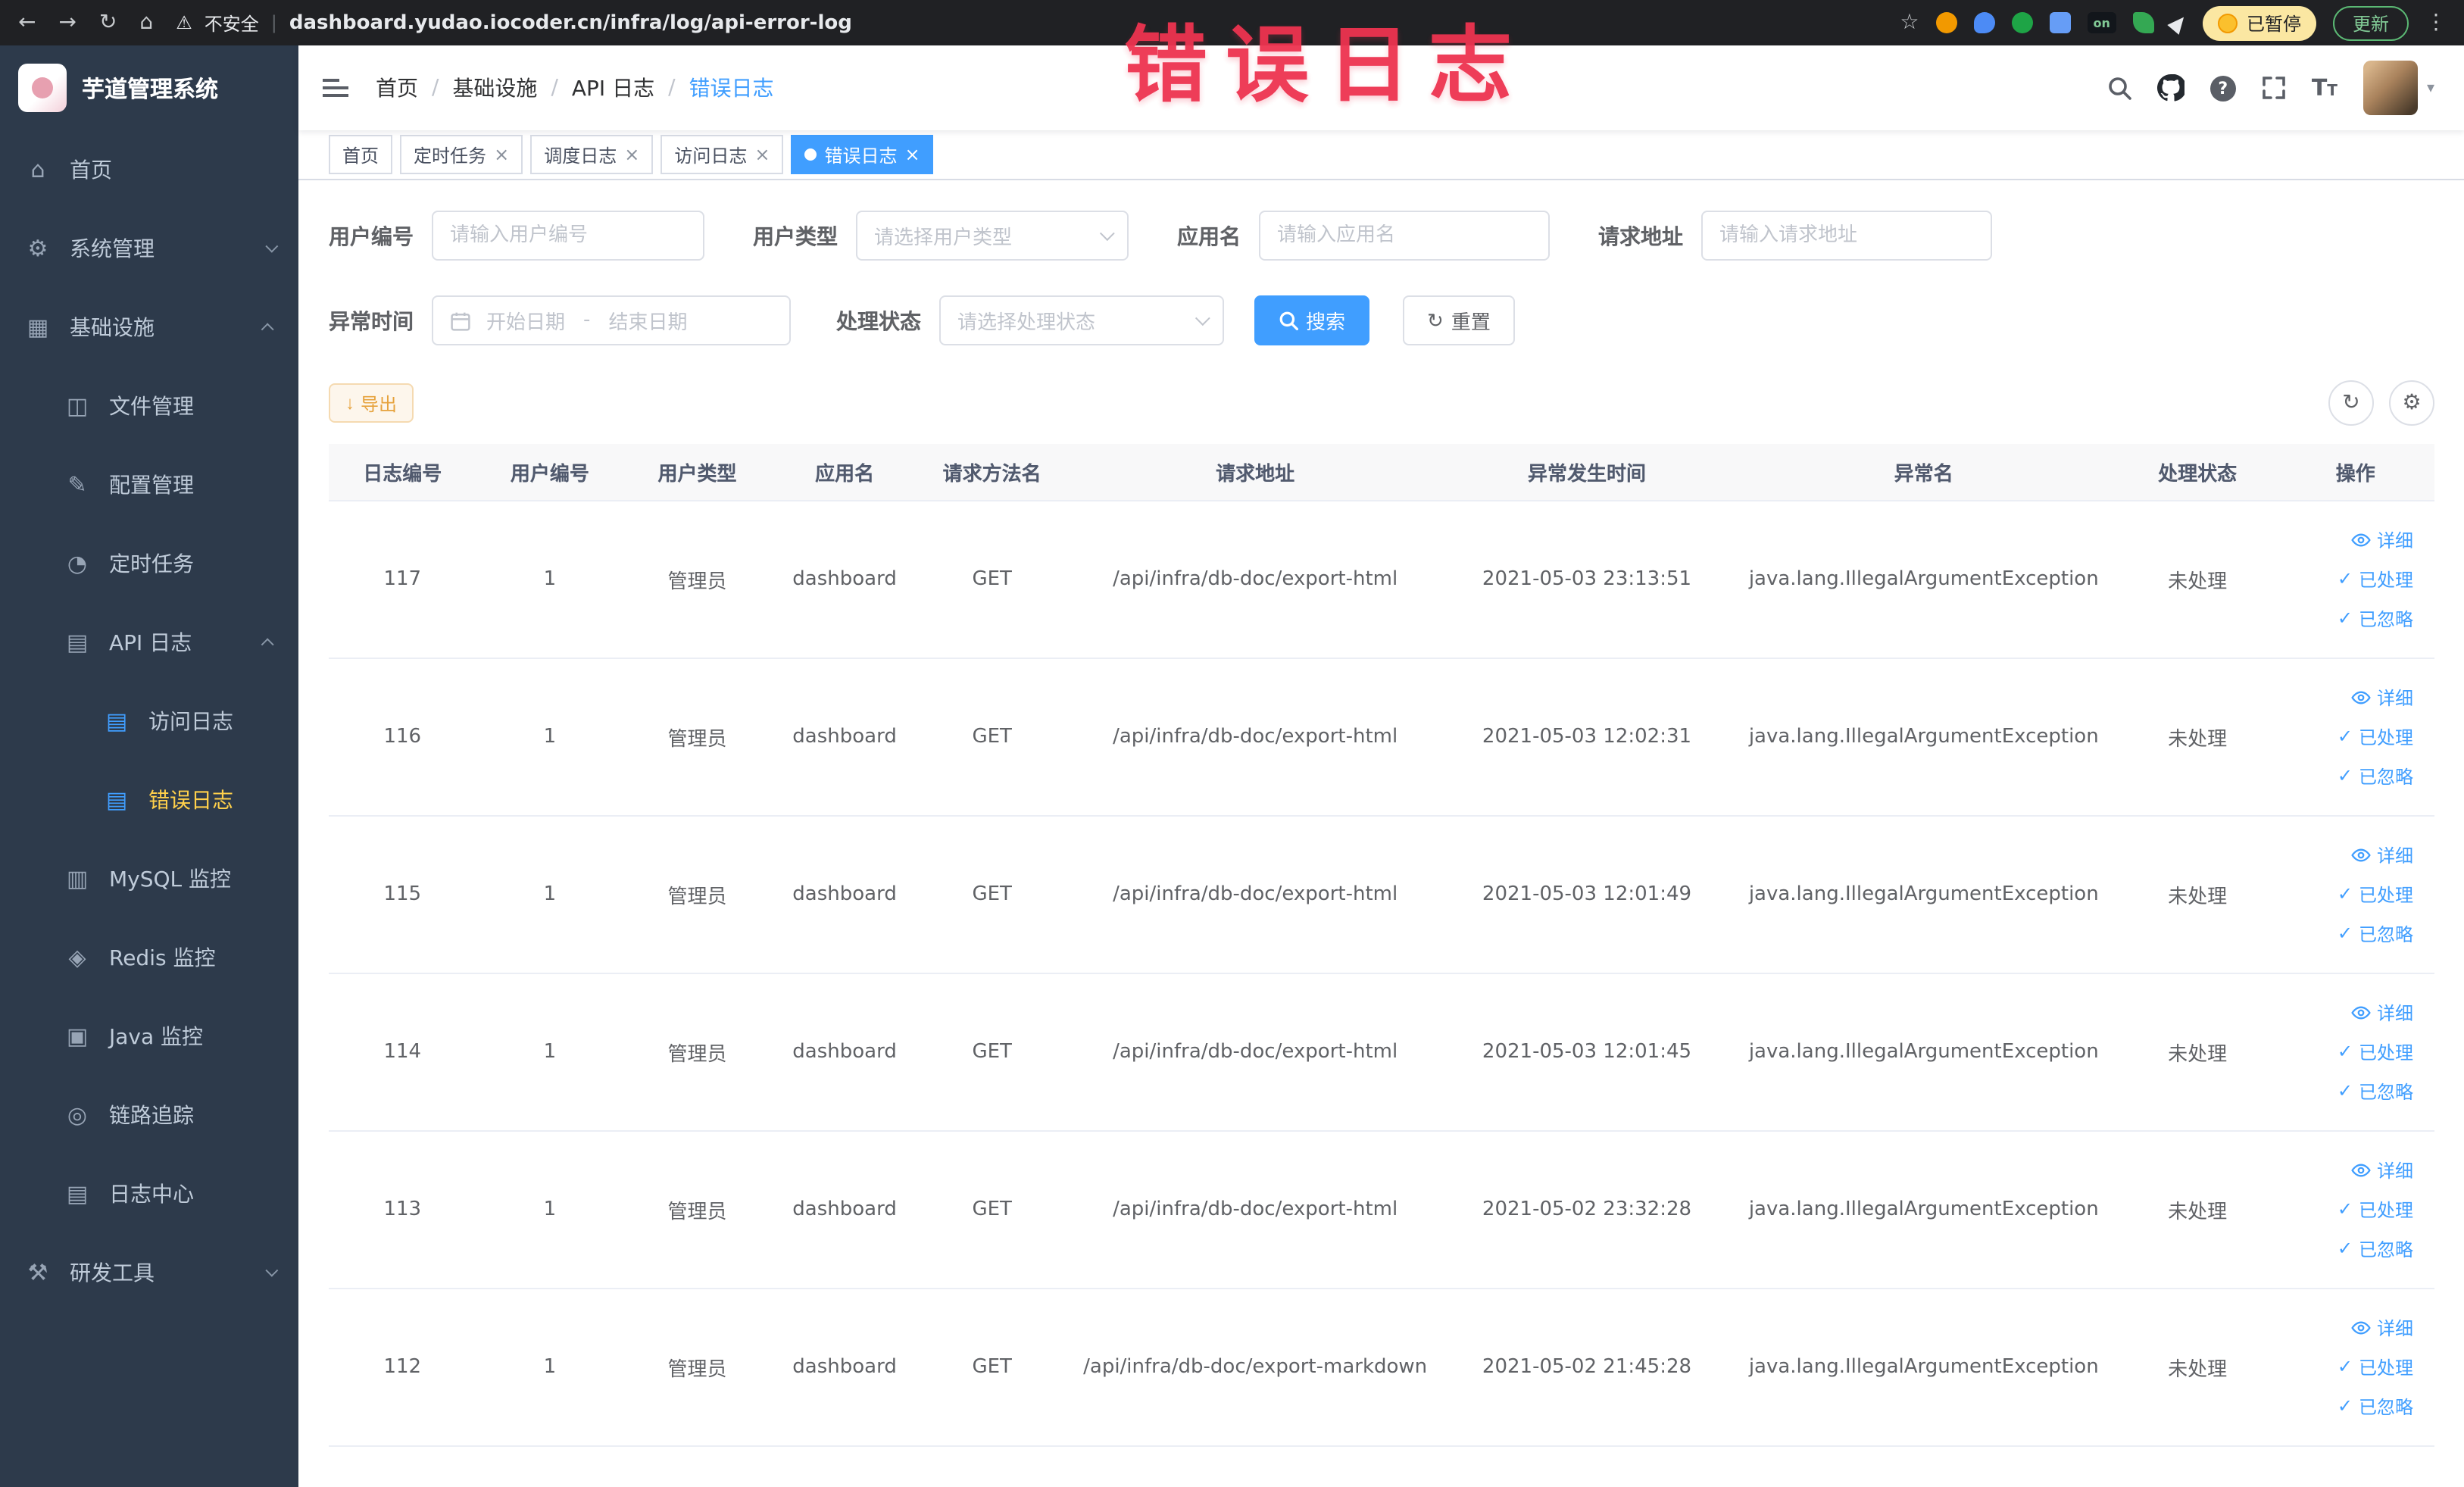 The height and width of the screenshot is (1487, 2464). I want to click on app-name-field, so click(1404, 236).